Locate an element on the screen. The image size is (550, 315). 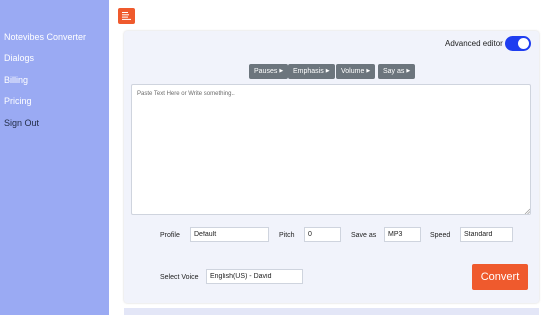
pitch-label: Pitch is located at coordinates (287, 235).